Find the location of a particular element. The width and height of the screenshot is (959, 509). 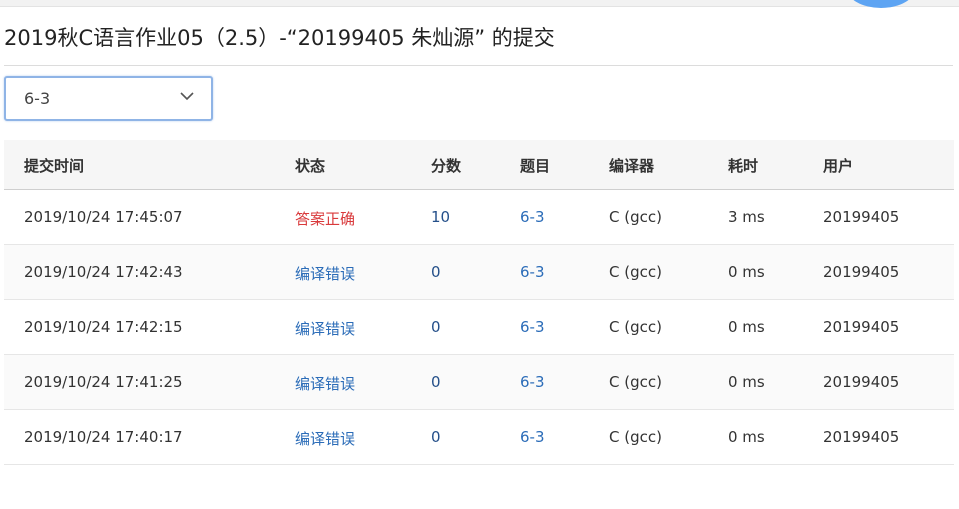

submission-time: 2019/10/24 17:42:43 is located at coordinates (103, 272).